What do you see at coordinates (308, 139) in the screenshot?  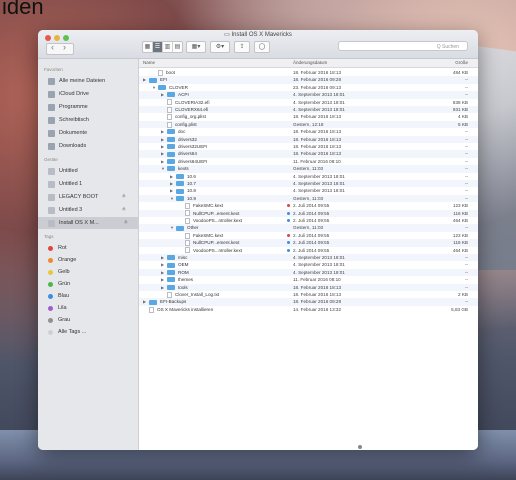 I see `table-row: ▶ drivers32 18. Februar 2016 18:13 --` at bounding box center [308, 139].